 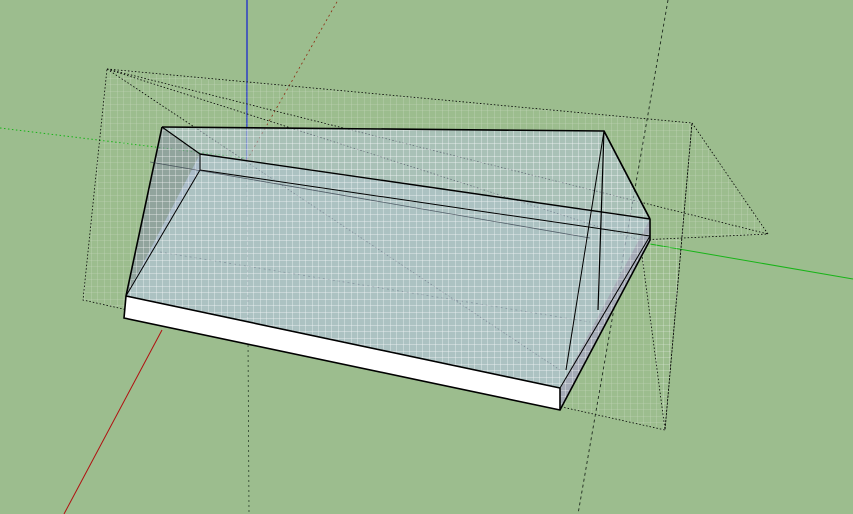 What do you see at coordinates (113, 421) in the screenshot?
I see `red-axis` at bounding box center [113, 421].